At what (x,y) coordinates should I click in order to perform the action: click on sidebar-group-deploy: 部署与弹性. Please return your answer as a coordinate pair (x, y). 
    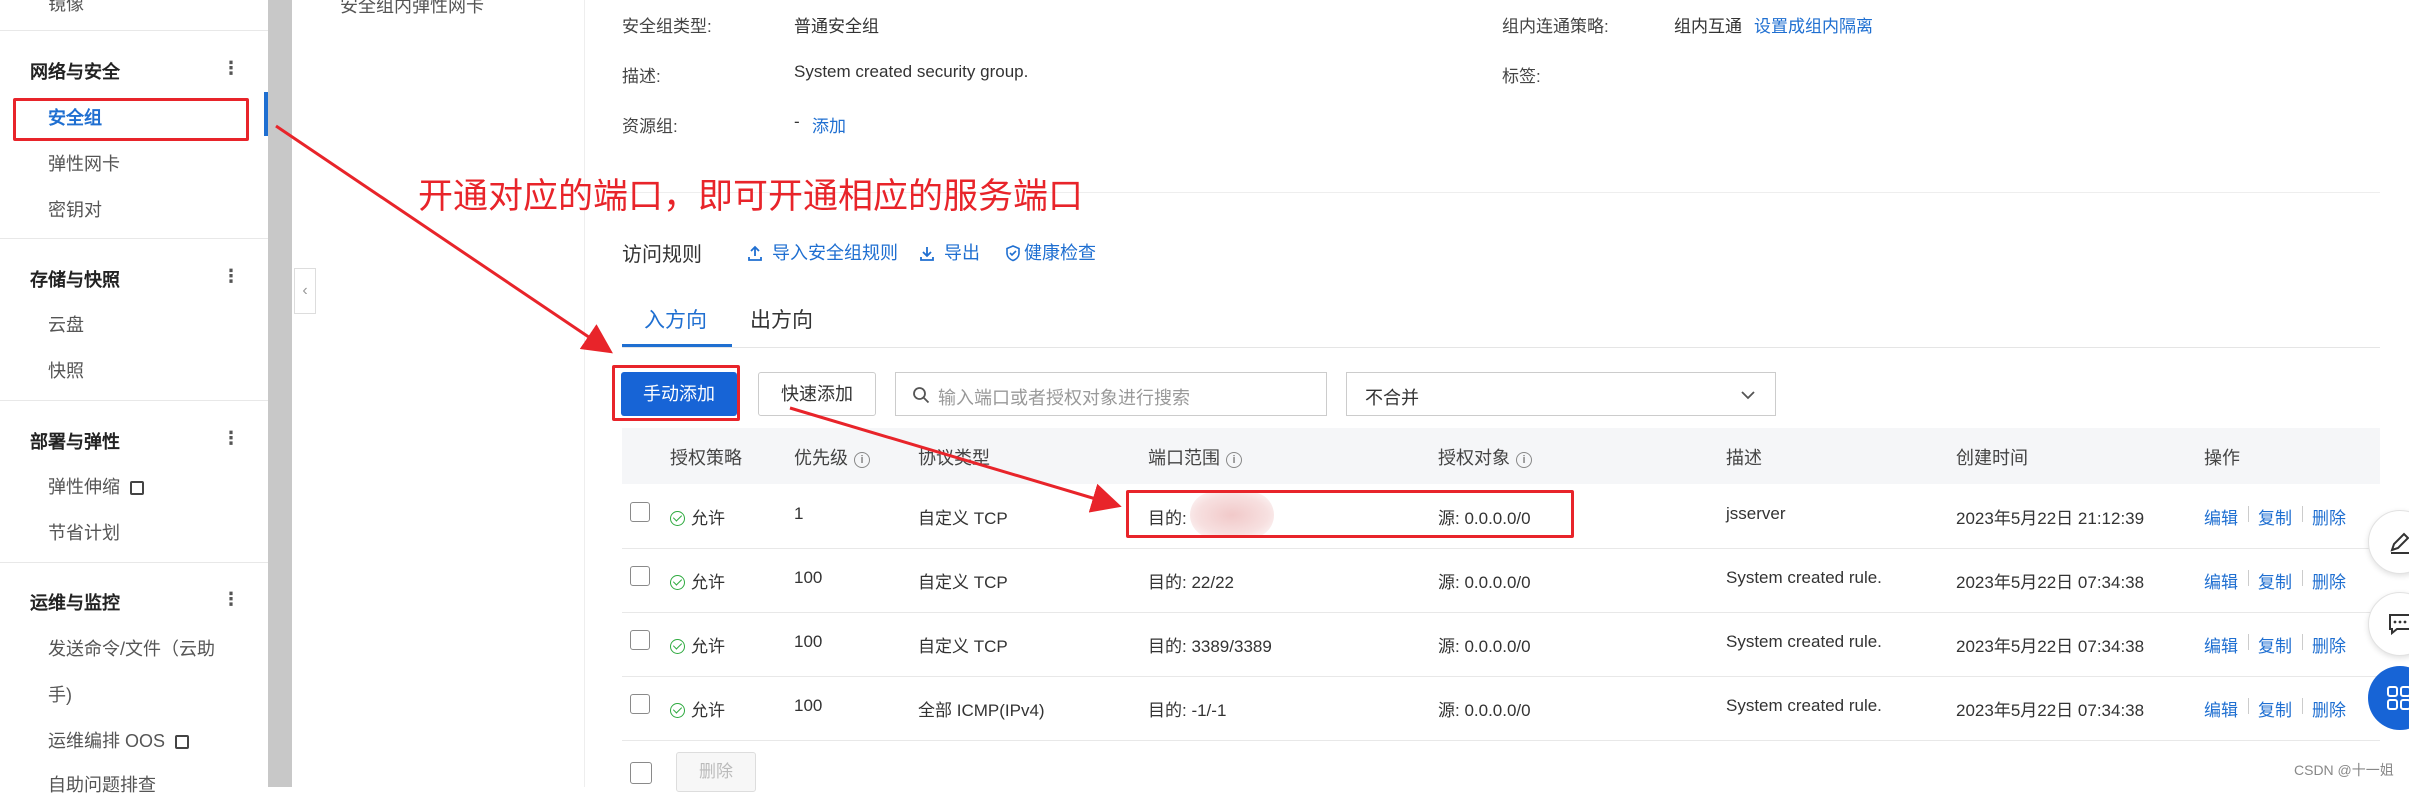
    Looking at the image, I should click on (75, 441).